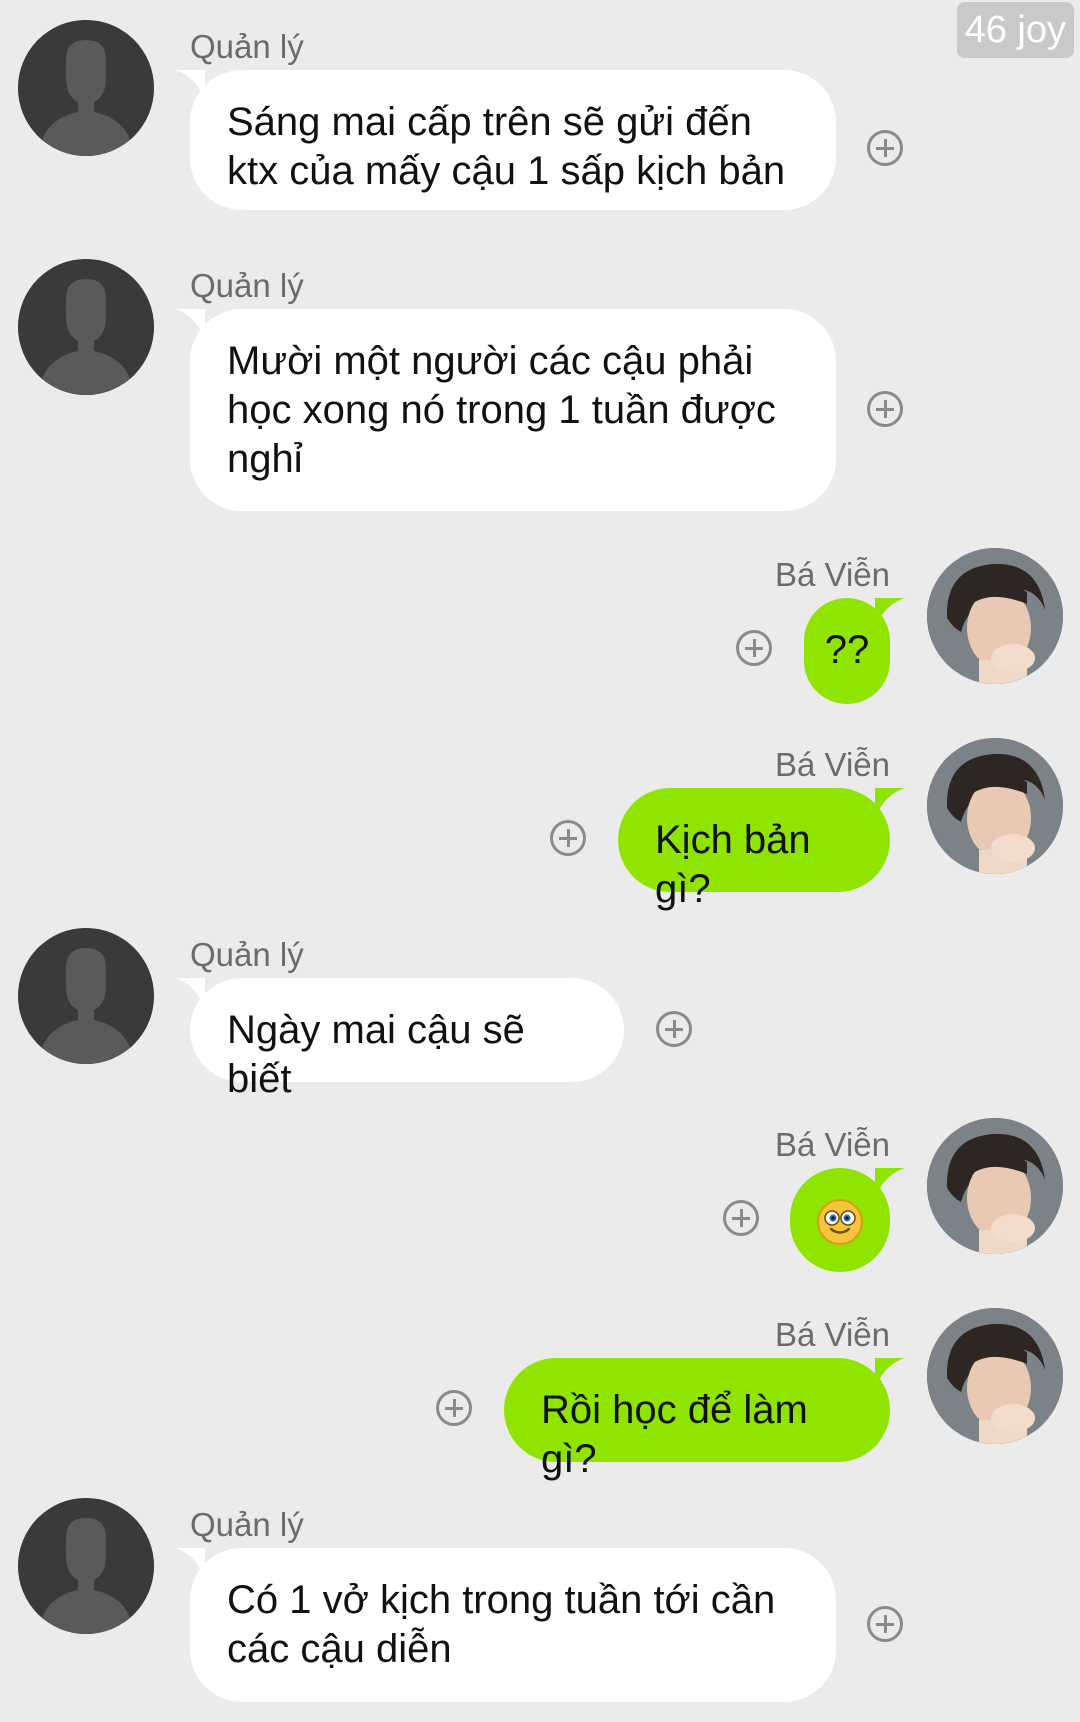 This screenshot has width=1080, height=1722. Describe the element at coordinates (506, 171) in the screenshot. I see `message-line: ktx của mấy cậu 1 sấp kịch bản` at that location.